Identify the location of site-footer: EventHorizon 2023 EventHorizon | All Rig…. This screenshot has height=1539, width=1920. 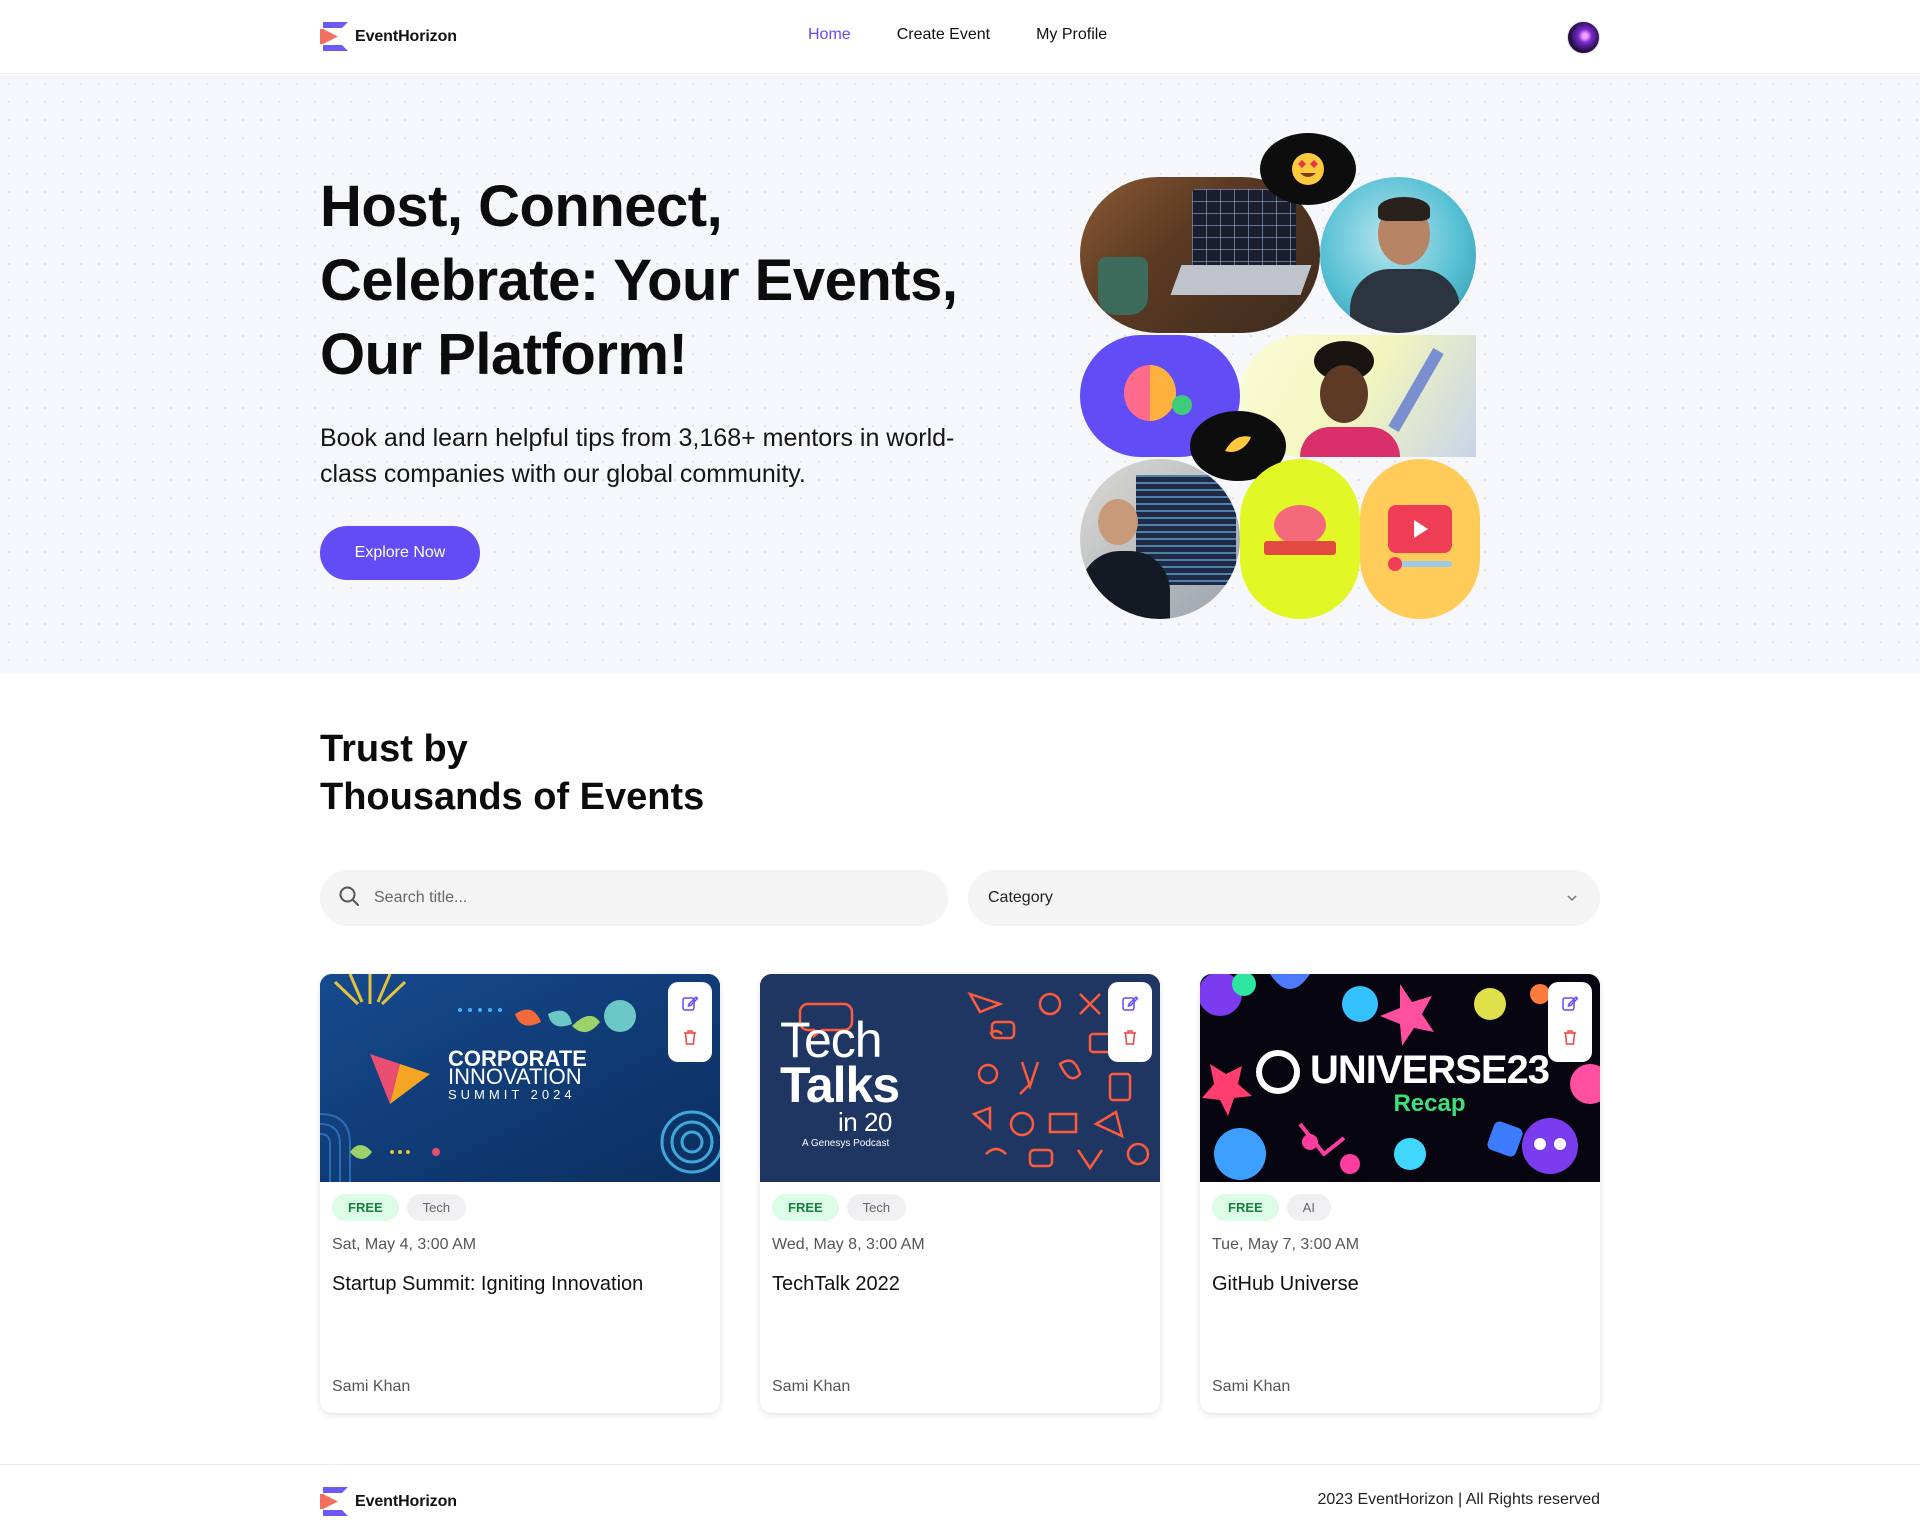
(960, 1501).